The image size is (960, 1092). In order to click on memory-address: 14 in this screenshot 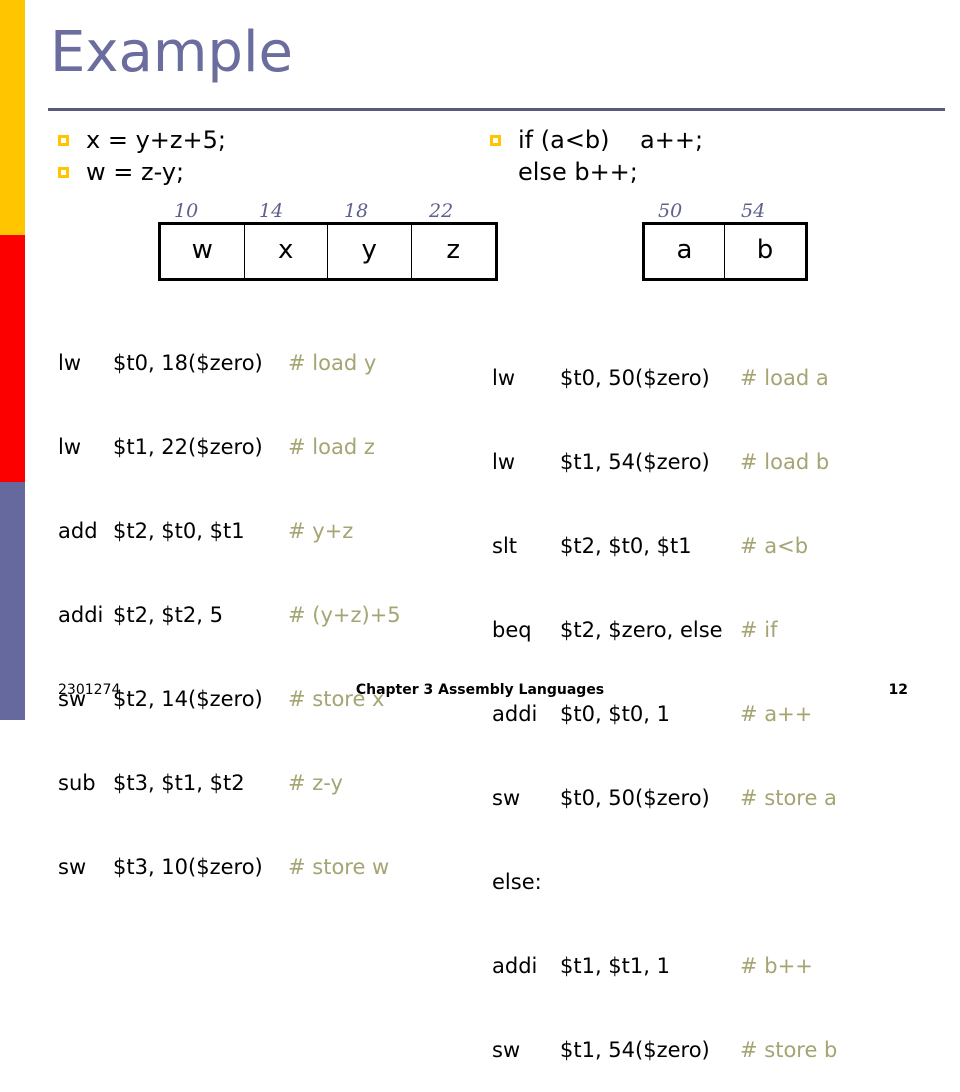, I will do `click(271, 211)`.